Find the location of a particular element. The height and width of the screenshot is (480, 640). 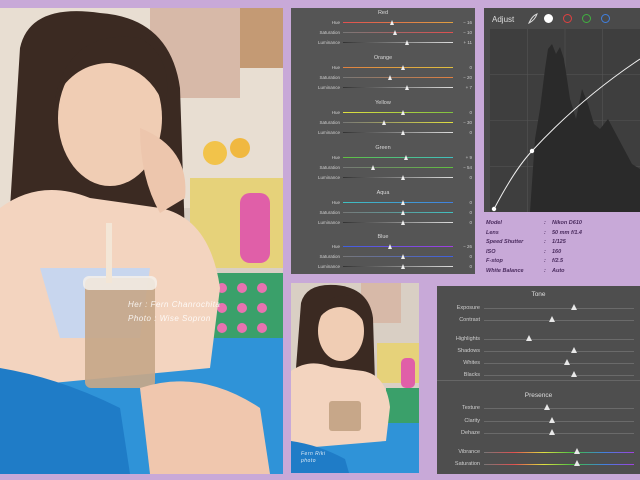

presence-slider-row: Texture is located at coordinates (538, 408).